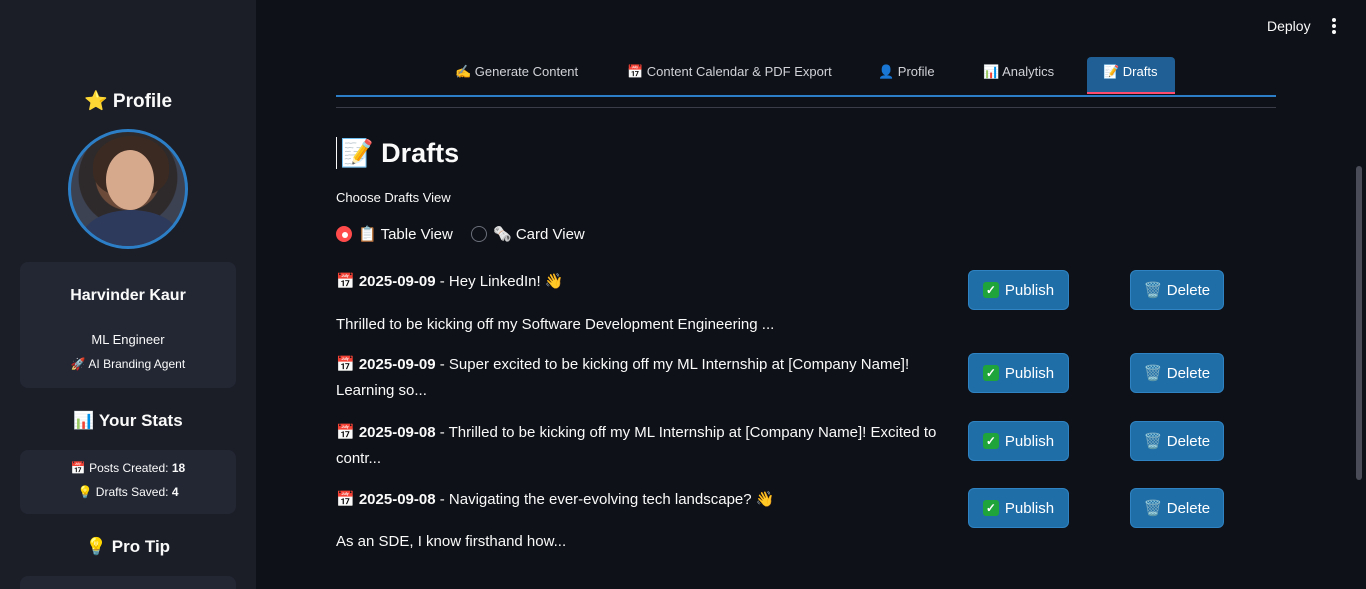 The image size is (1366, 589). What do you see at coordinates (806, 107) in the screenshot?
I see `divider` at bounding box center [806, 107].